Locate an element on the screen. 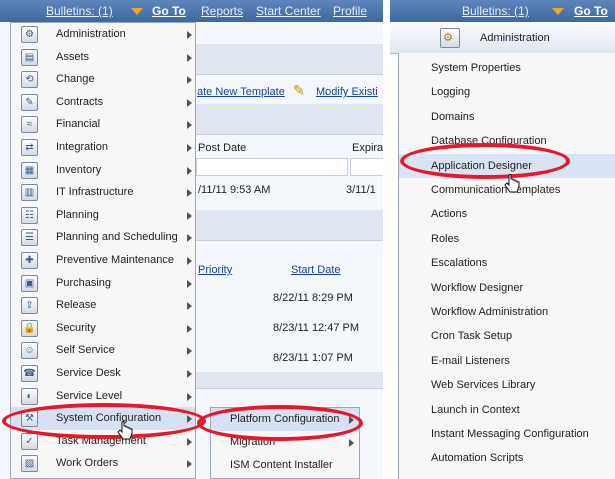 The width and height of the screenshot is (615, 479). menu-item-purchasing: ▣ Purchasing is located at coordinates (103, 283).